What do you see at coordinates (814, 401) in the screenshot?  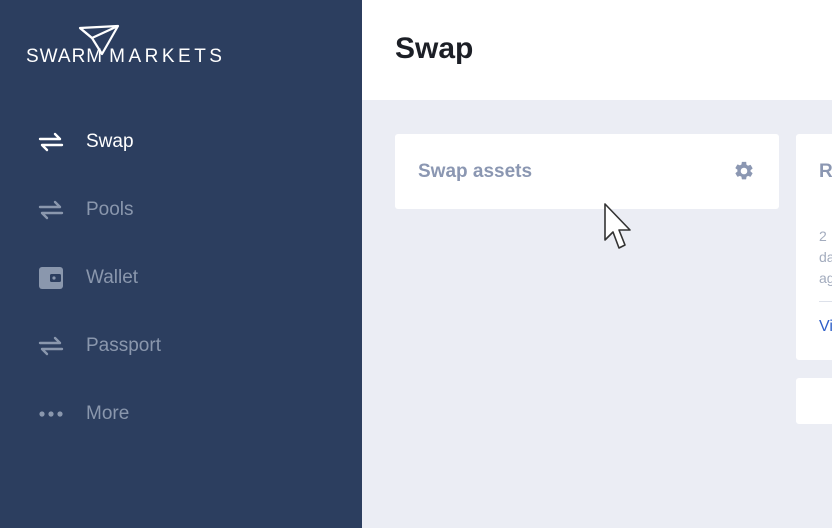 I see `secondary-card` at bounding box center [814, 401].